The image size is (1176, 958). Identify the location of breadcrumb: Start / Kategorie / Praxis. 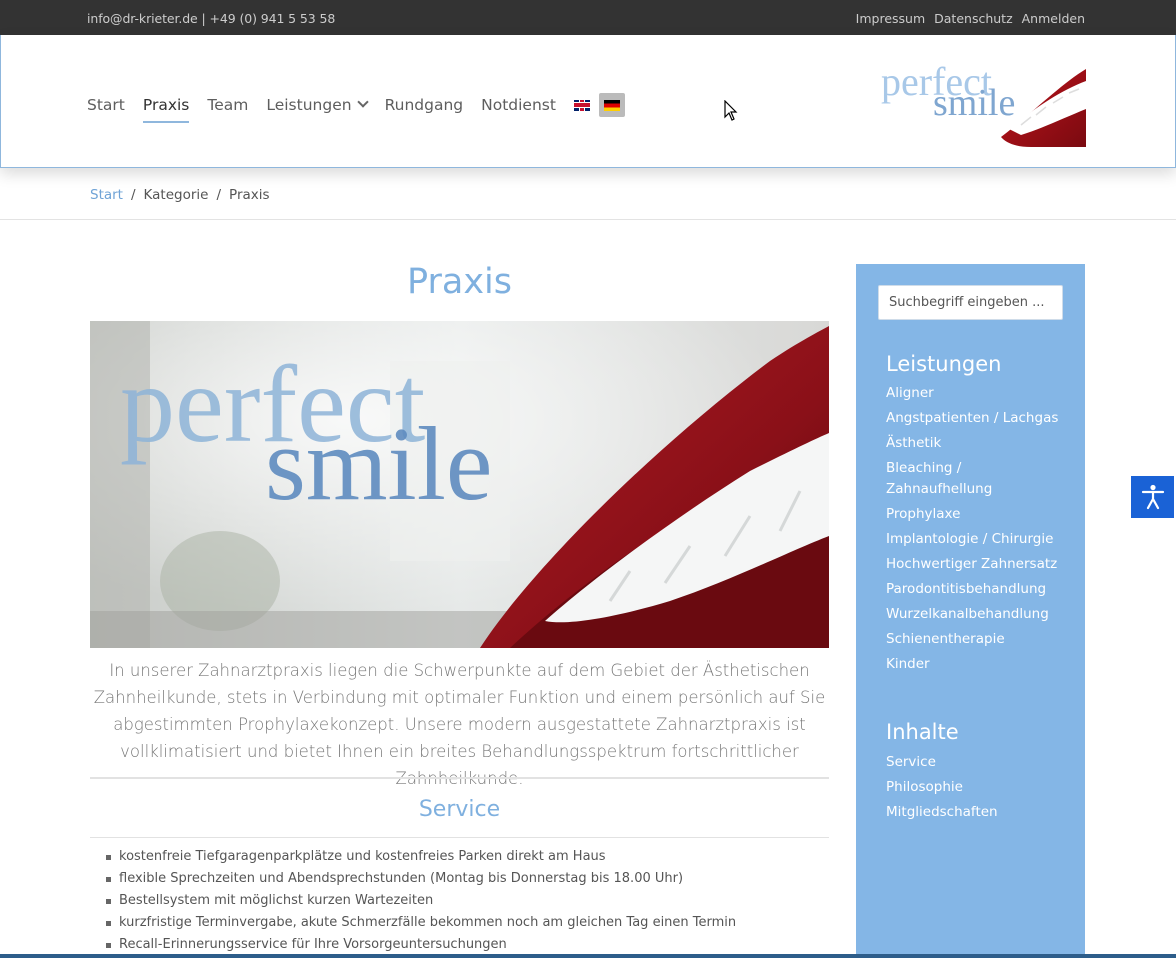
(180, 195).